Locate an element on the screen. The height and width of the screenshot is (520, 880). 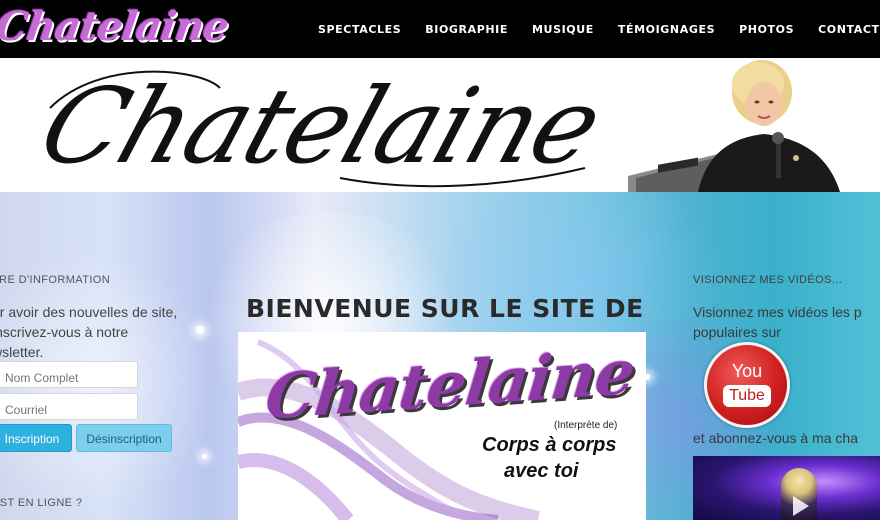
newsletter-heading: TRE D'INFORMATION is located at coordinates (55, 280).